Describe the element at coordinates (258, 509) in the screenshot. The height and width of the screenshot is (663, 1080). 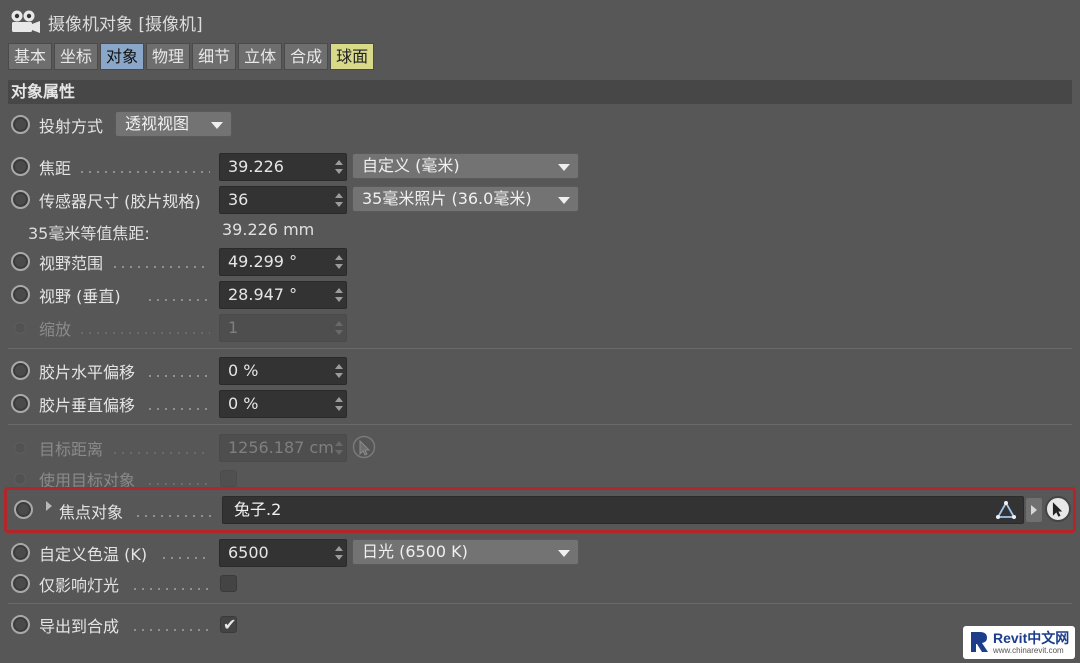
I see `focus-object-value: 兔子.2` at that location.